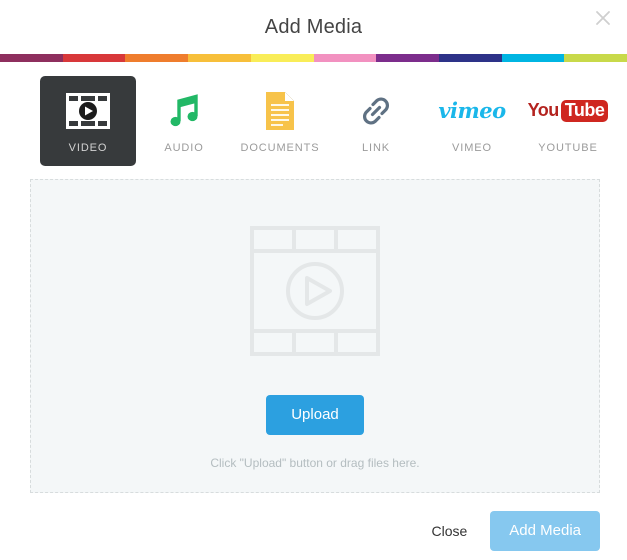  I want to click on tab-label: LINK, so click(376, 147).